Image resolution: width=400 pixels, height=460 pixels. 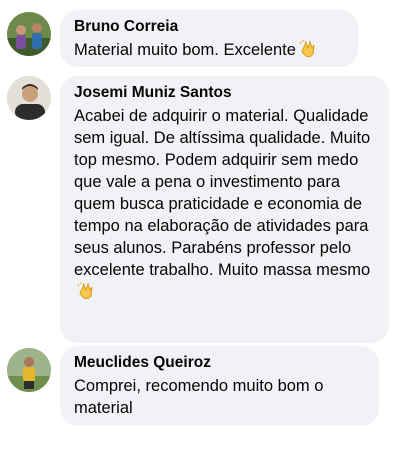 I want to click on comment-author: Meuclides Queiroz, so click(x=219, y=363).